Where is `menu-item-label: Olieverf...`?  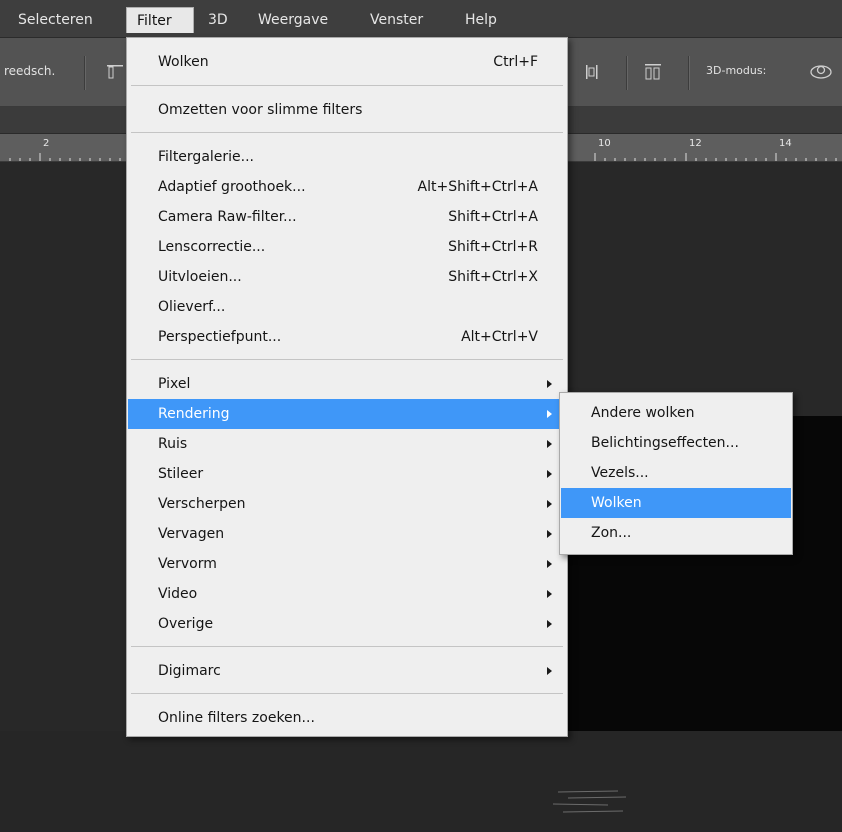 menu-item-label: Olieverf... is located at coordinates (192, 307).